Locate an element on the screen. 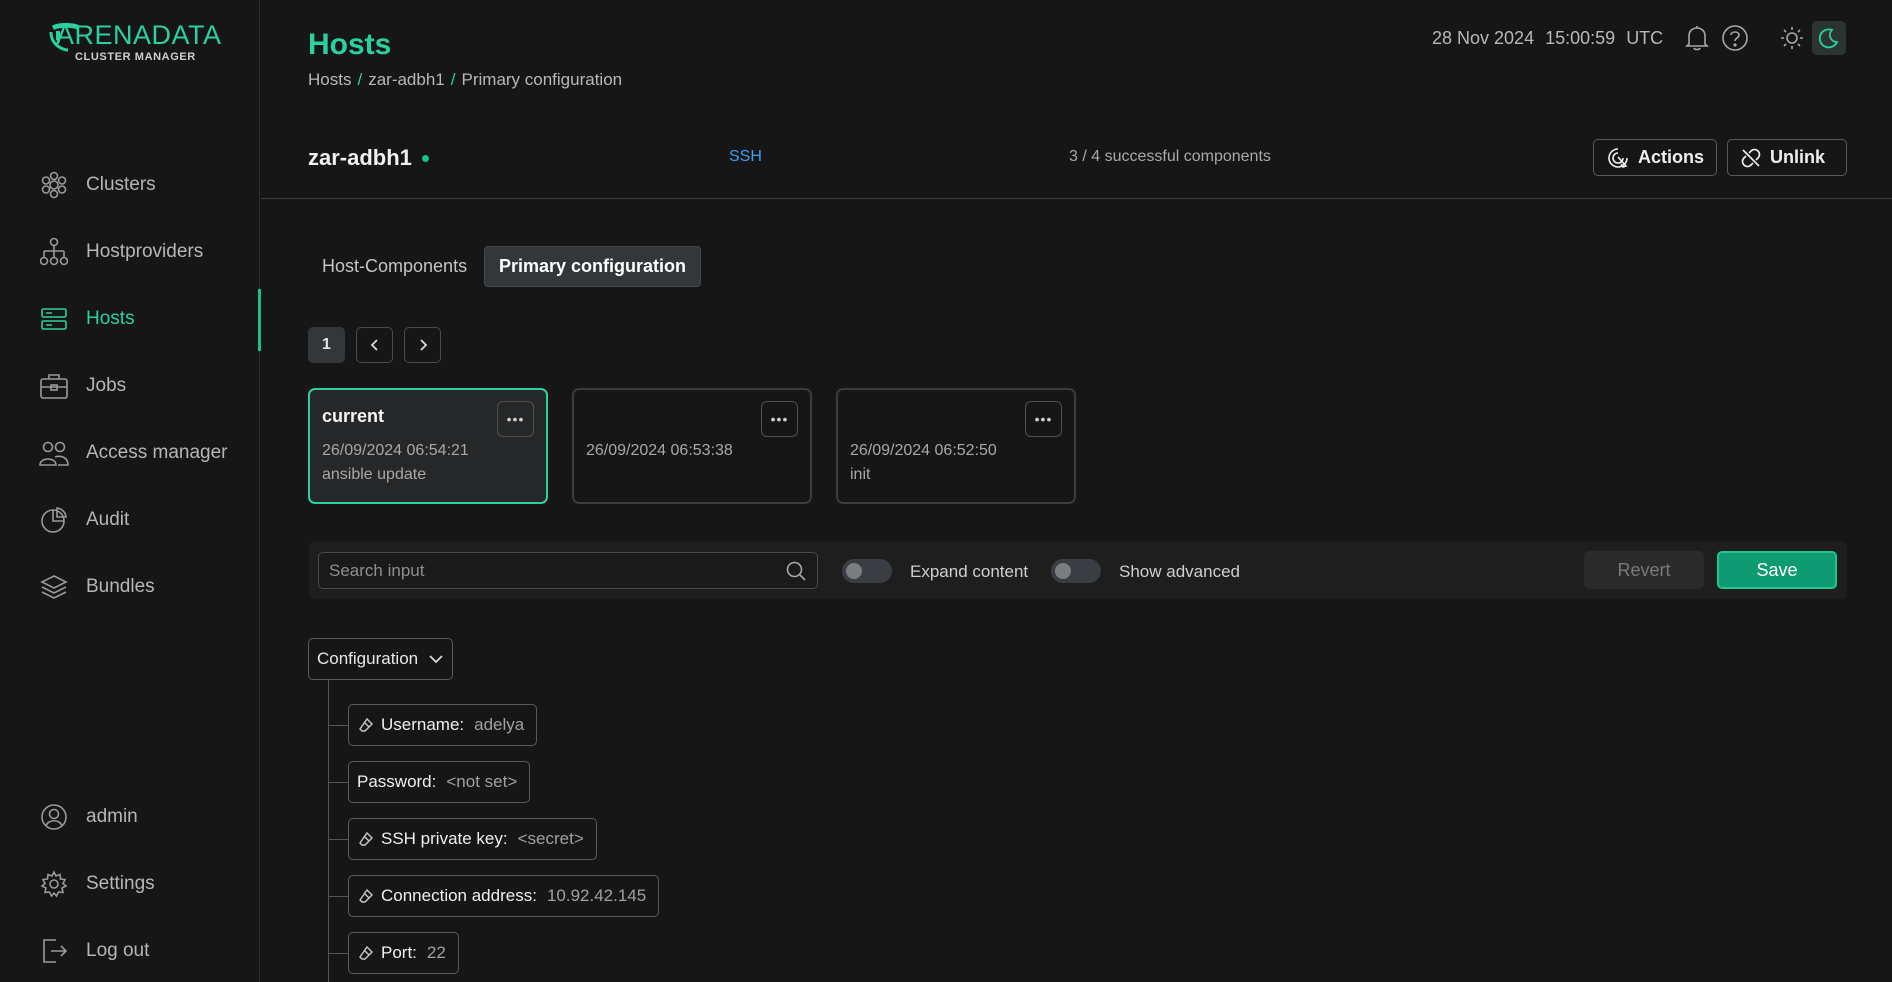 This screenshot has height=982, width=1892. config-version-date: 26/09/2024 06:53:38 is located at coordinates (659, 450).